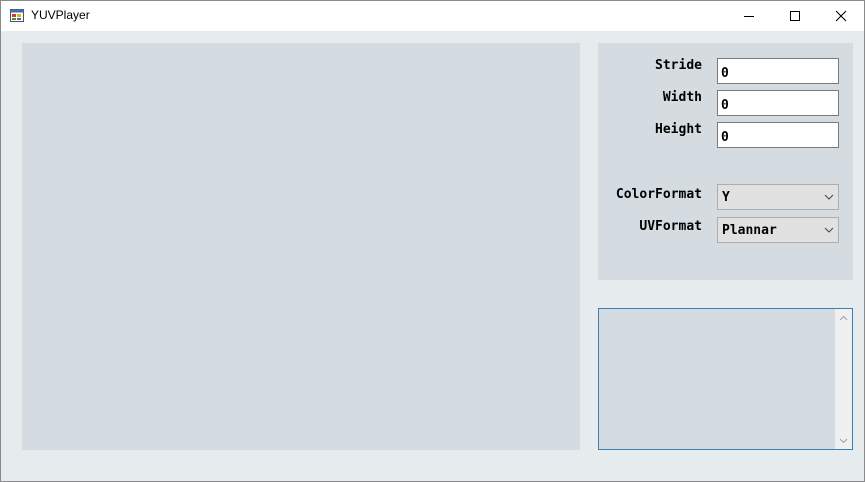 The height and width of the screenshot is (482, 865). Describe the element at coordinates (778, 71) in the screenshot. I see `stride-input` at that location.